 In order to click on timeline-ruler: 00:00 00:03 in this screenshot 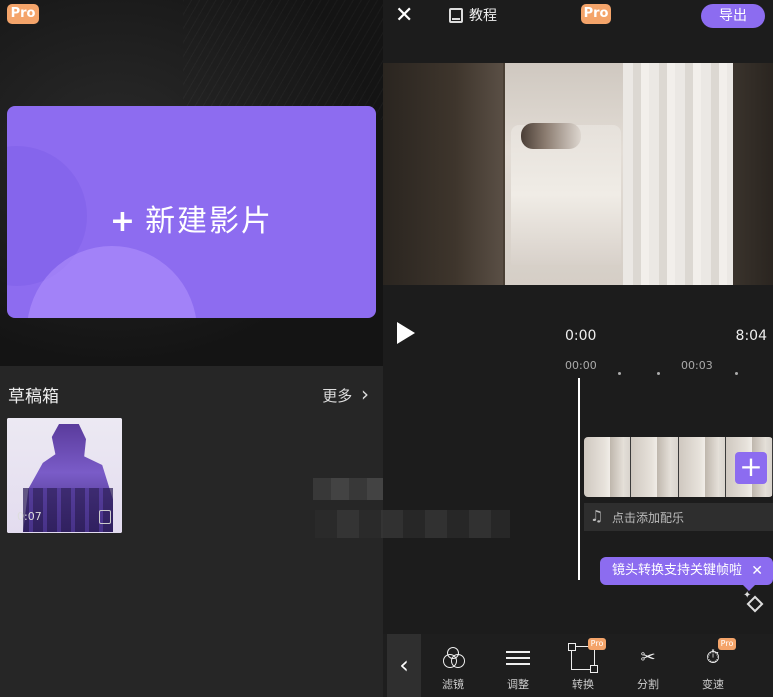, I will do `click(578, 368)`.